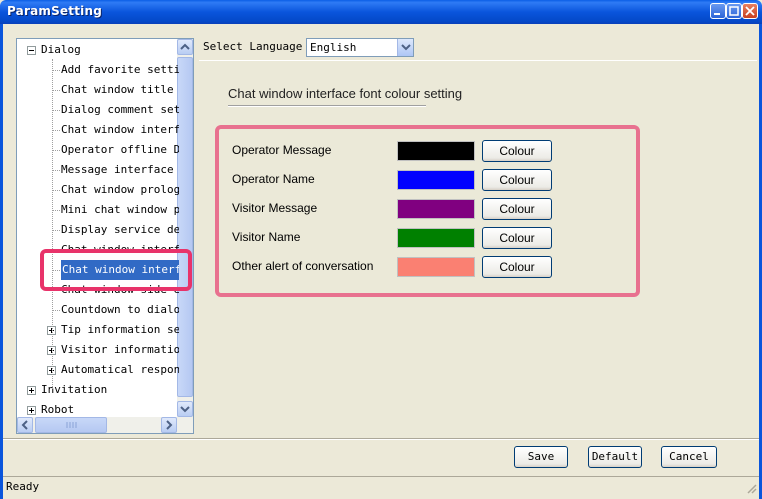  I want to click on tree-leaf: Countdown to dialog, so click(98, 310).